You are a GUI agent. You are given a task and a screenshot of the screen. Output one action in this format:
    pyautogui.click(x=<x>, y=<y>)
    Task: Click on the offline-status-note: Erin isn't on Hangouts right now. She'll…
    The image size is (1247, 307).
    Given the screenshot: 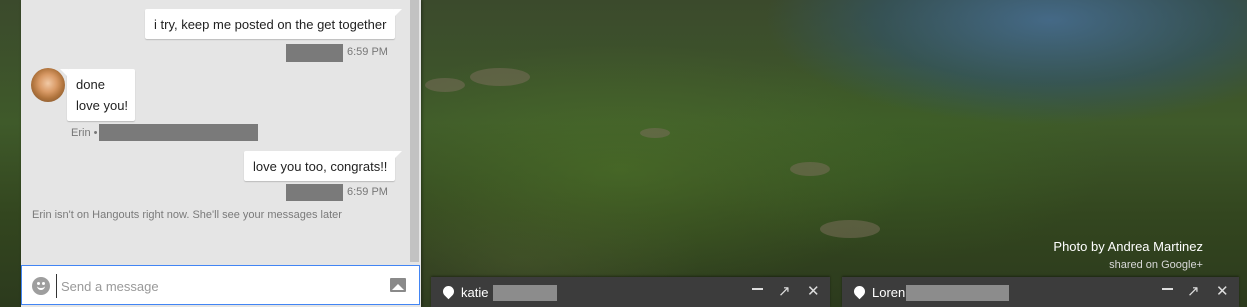 What is the action you would take?
    pyautogui.click(x=187, y=215)
    